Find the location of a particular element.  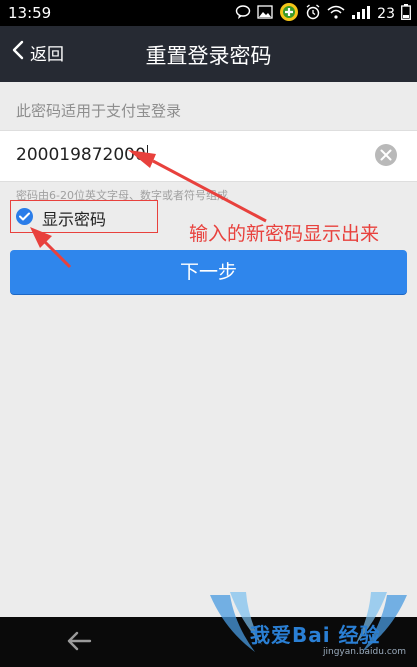

annotation-arrow-checkbox is located at coordinates (57, 254).